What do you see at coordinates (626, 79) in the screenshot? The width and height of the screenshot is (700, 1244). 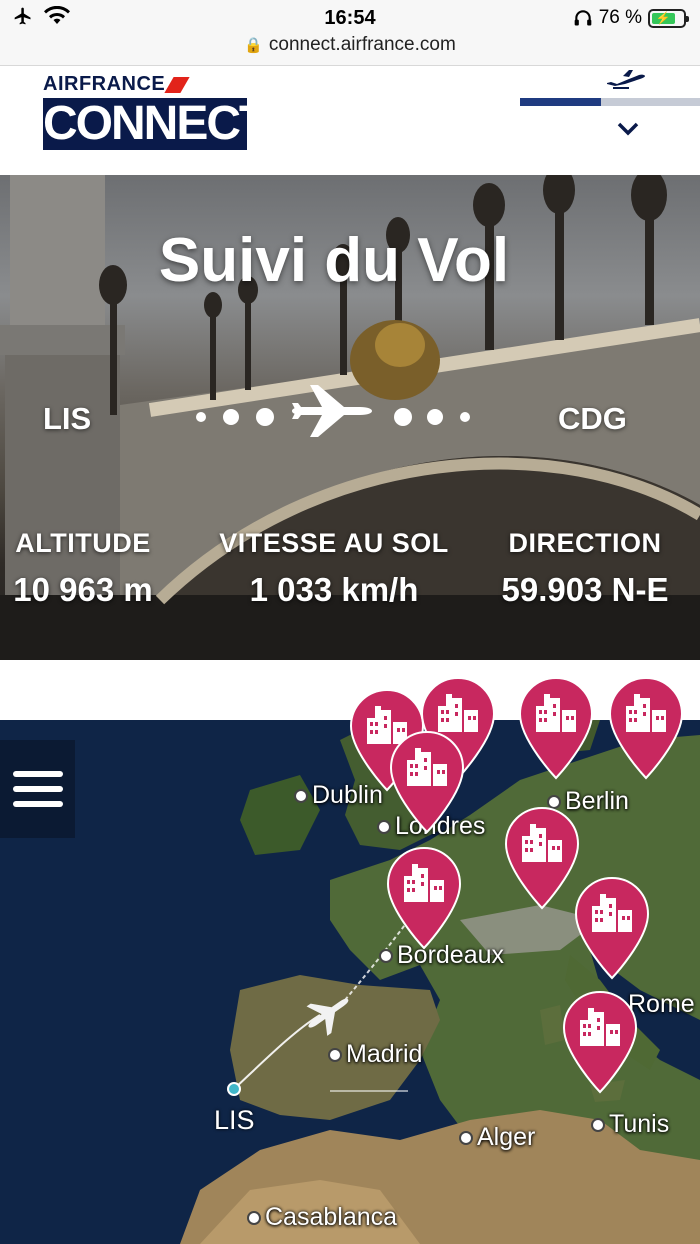 I see `takeoff-plane-icon` at bounding box center [626, 79].